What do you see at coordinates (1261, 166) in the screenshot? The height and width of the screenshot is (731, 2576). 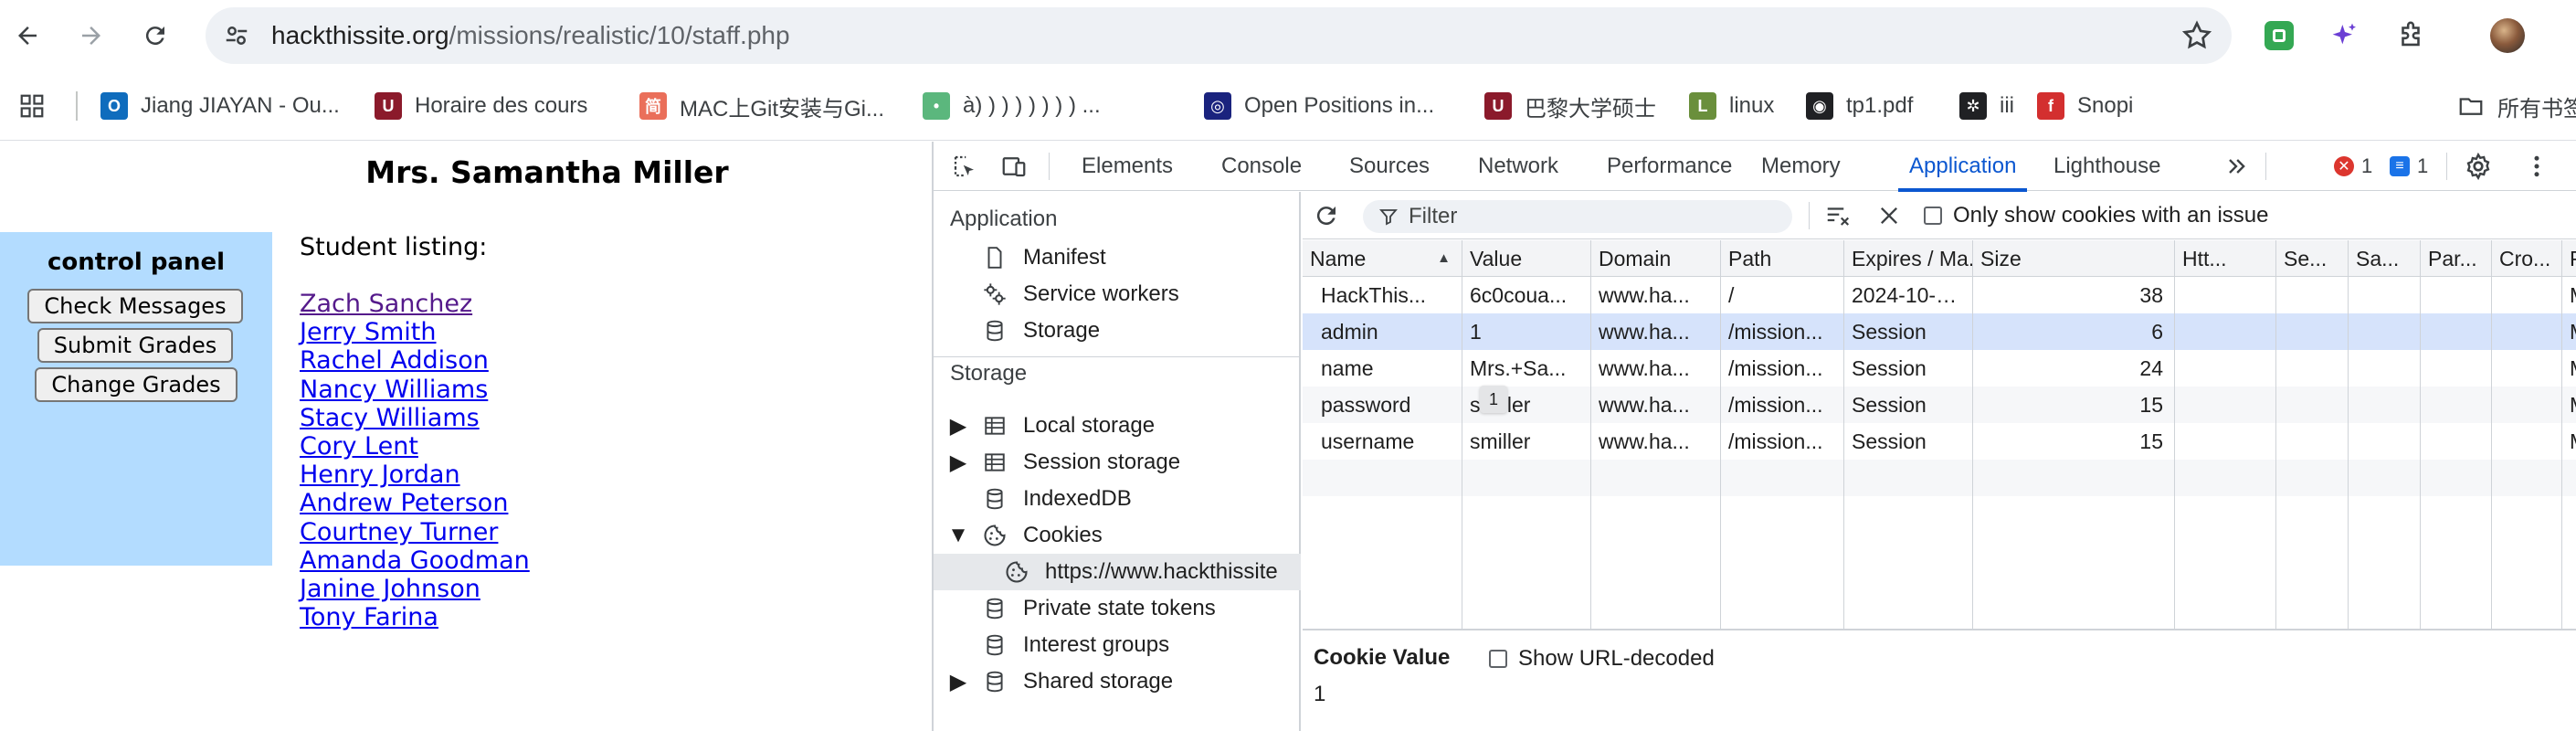 I see `tab-console: Console` at bounding box center [1261, 166].